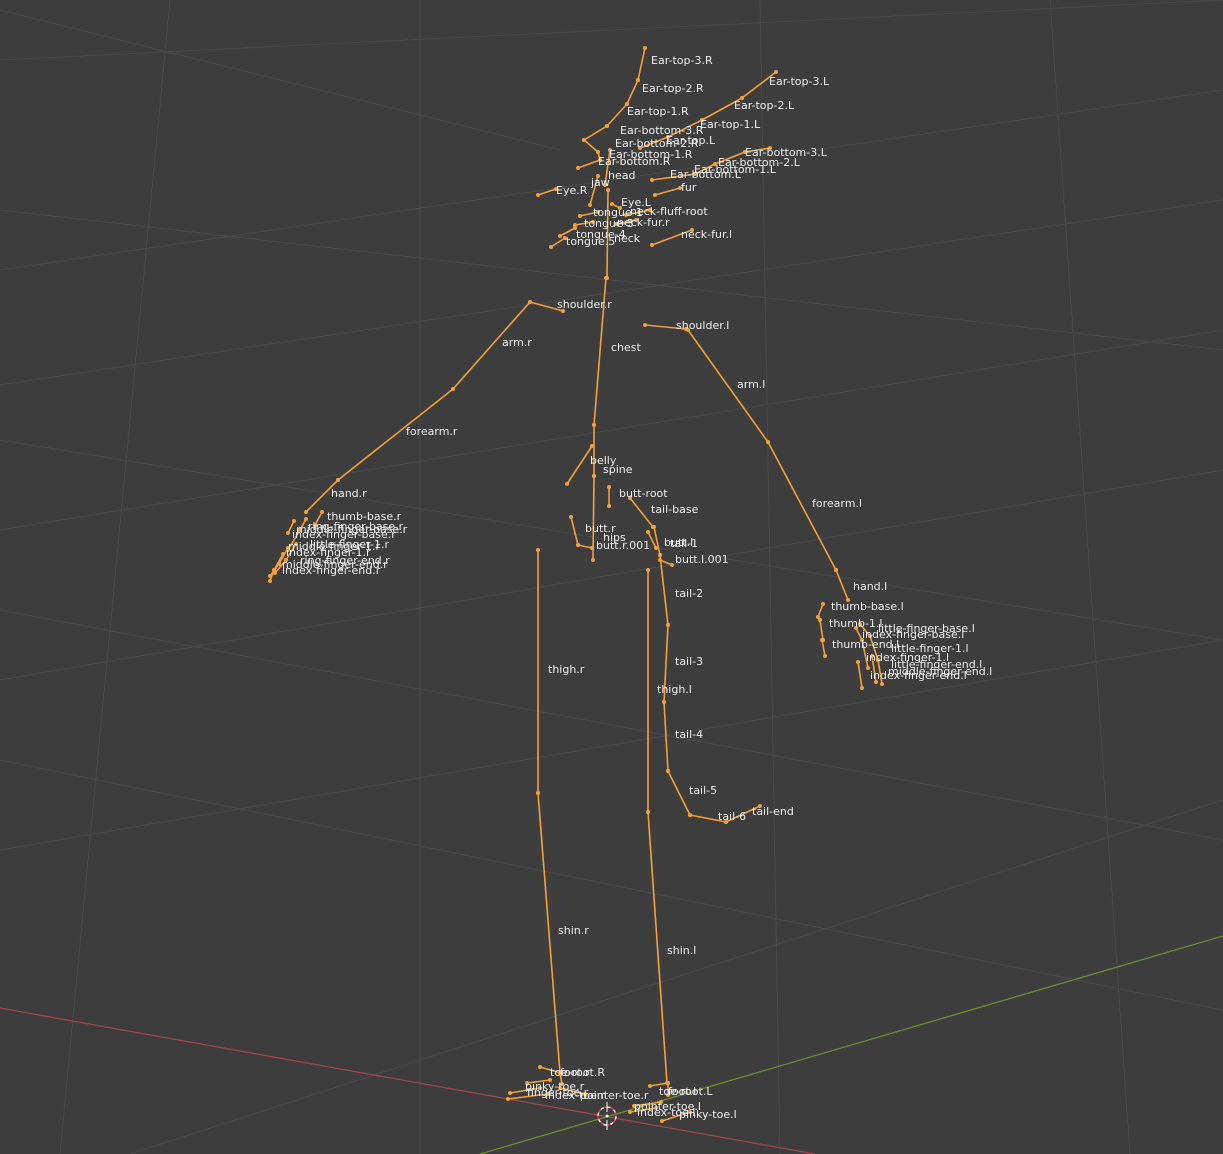 The image size is (1223, 1154). What do you see at coordinates (632, 92) in the screenshot?
I see `bone-ear-top-2-r` at bounding box center [632, 92].